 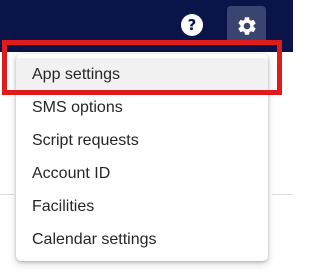 I want to click on help-icon: ?, so click(x=192, y=25).